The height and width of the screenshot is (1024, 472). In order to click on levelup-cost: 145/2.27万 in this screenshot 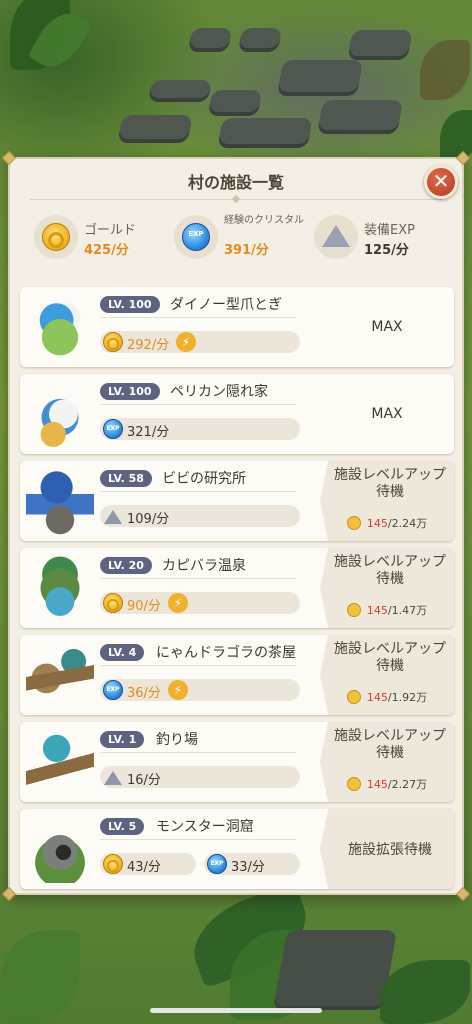, I will do `click(387, 784)`.